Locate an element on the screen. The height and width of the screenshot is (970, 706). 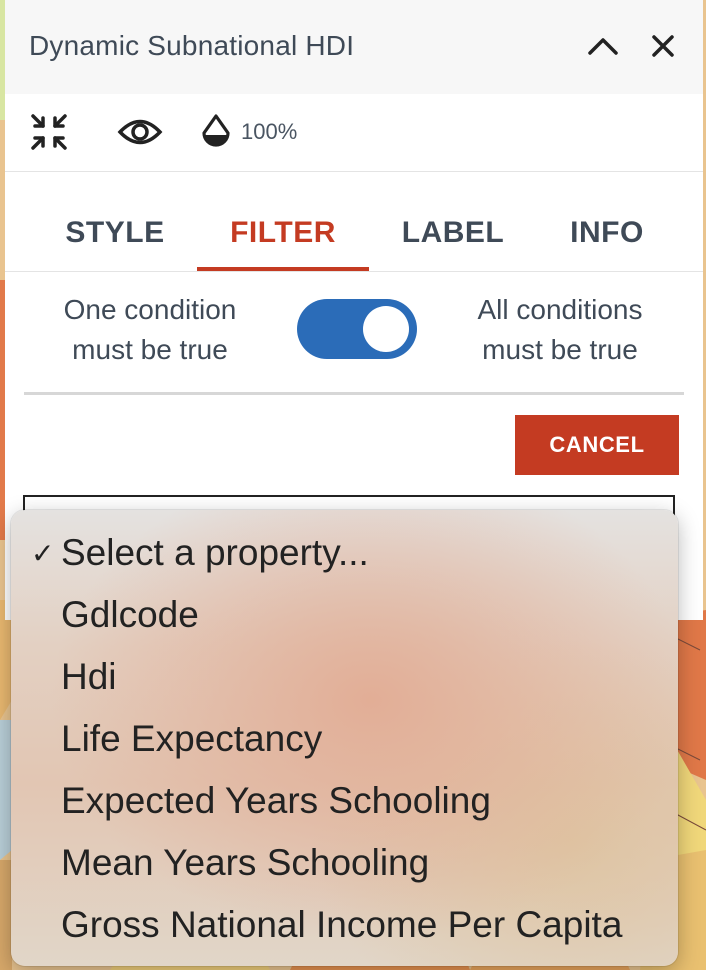
panel-header: Dynamic Subnational HDI is located at coordinates (354, 47).